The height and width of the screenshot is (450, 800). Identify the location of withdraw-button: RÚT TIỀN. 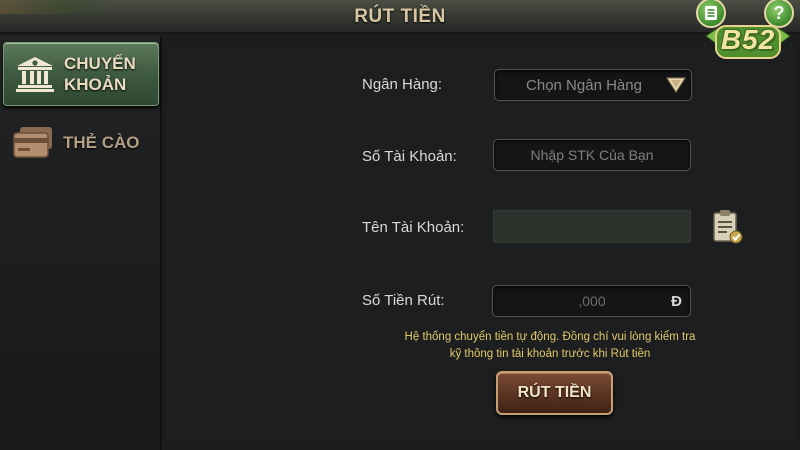
(554, 393).